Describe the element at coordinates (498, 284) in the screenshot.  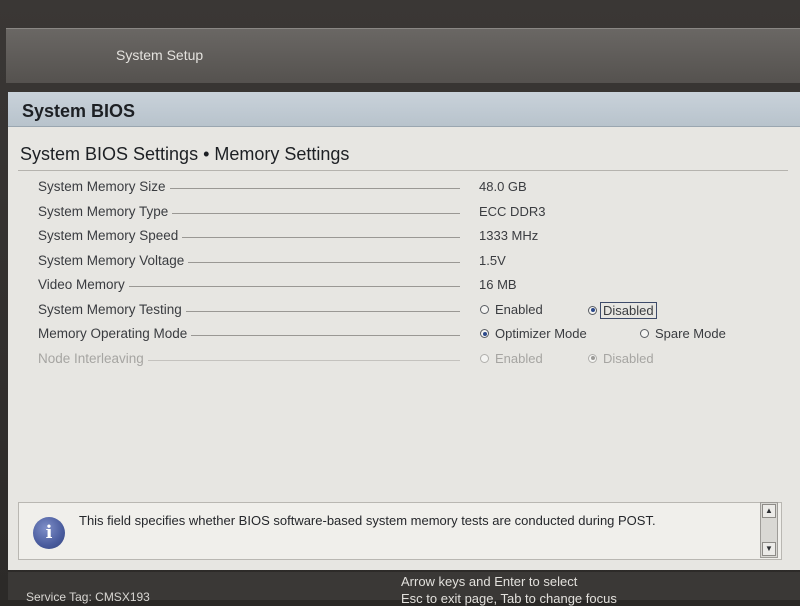
I see `setting-value: 16 MB` at that location.